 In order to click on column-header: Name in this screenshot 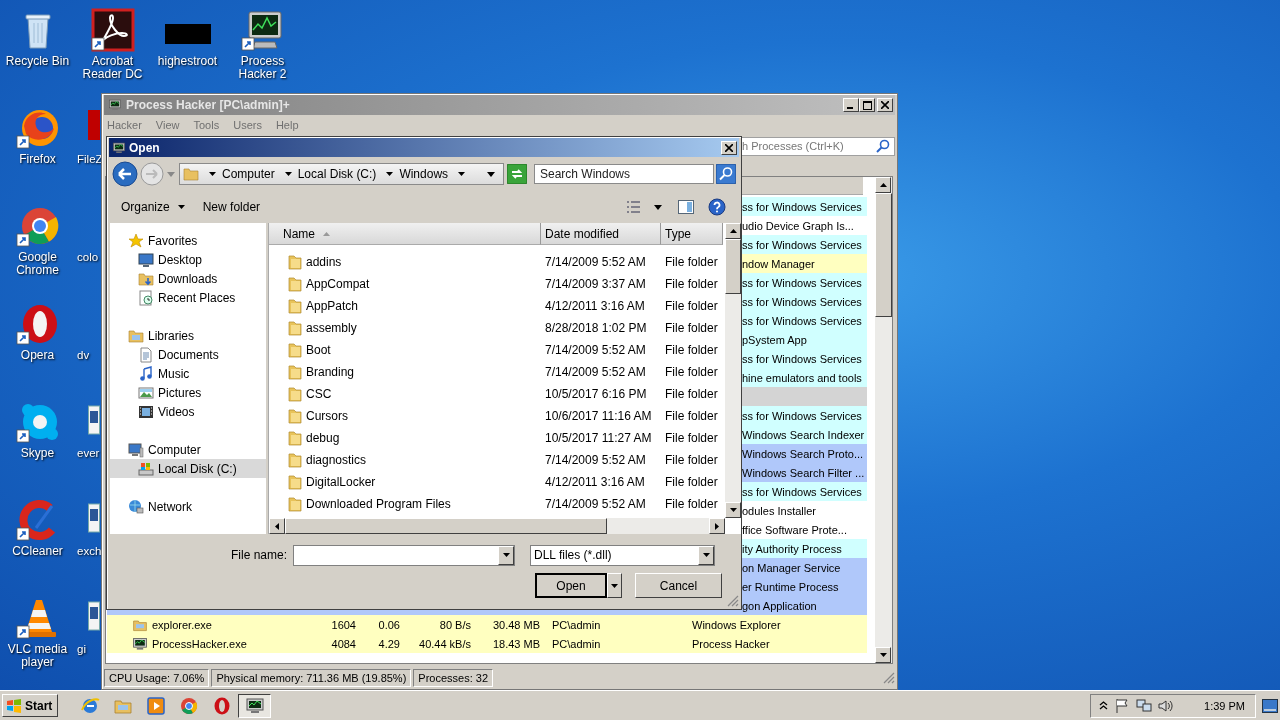, I will do `click(405, 234)`.